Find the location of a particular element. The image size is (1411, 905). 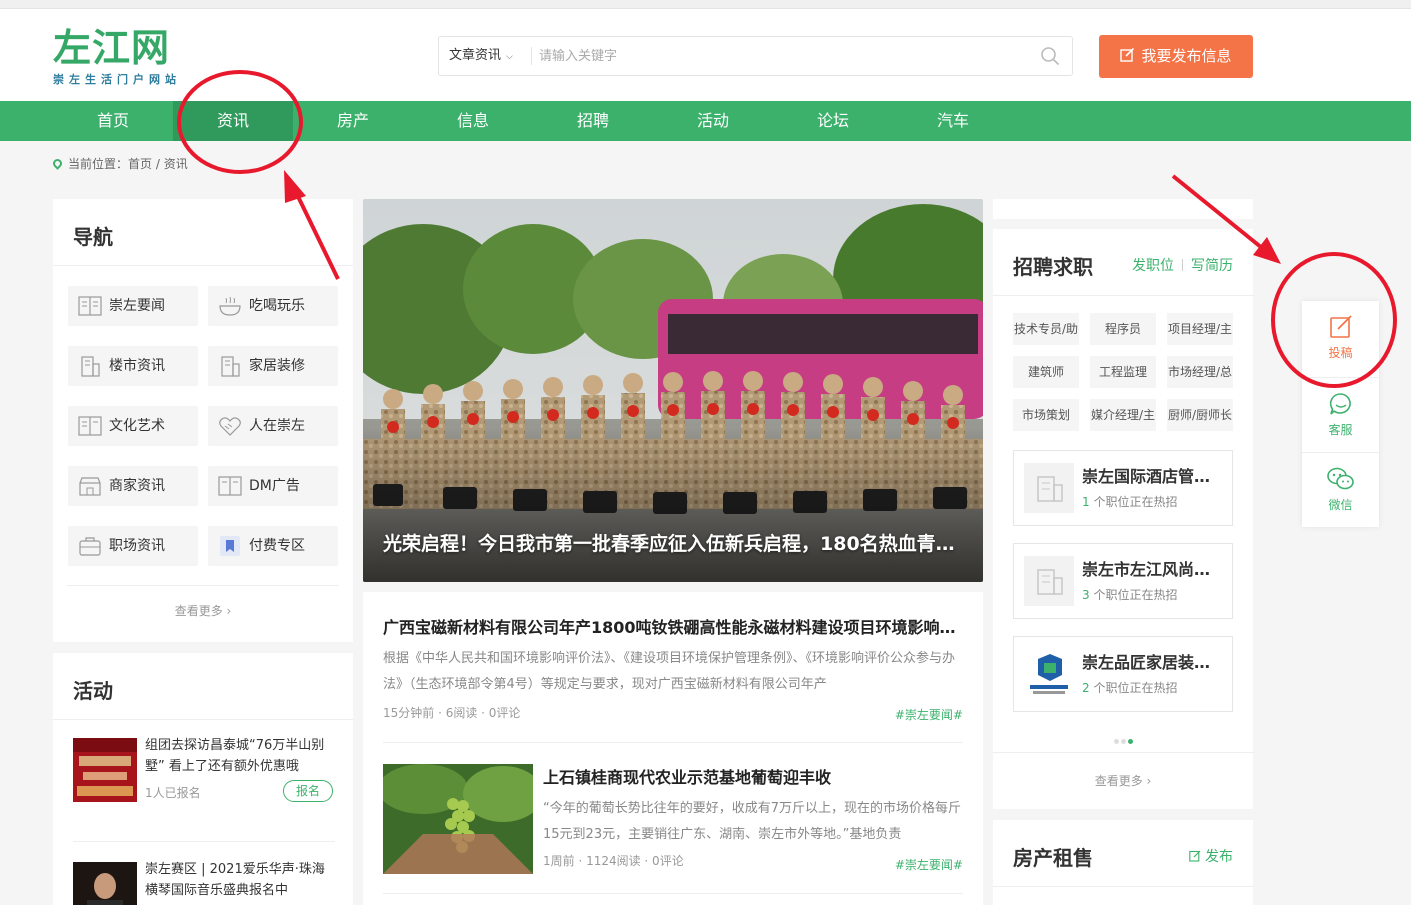

job-tag: 工程监理 is located at coordinates (1123, 372).